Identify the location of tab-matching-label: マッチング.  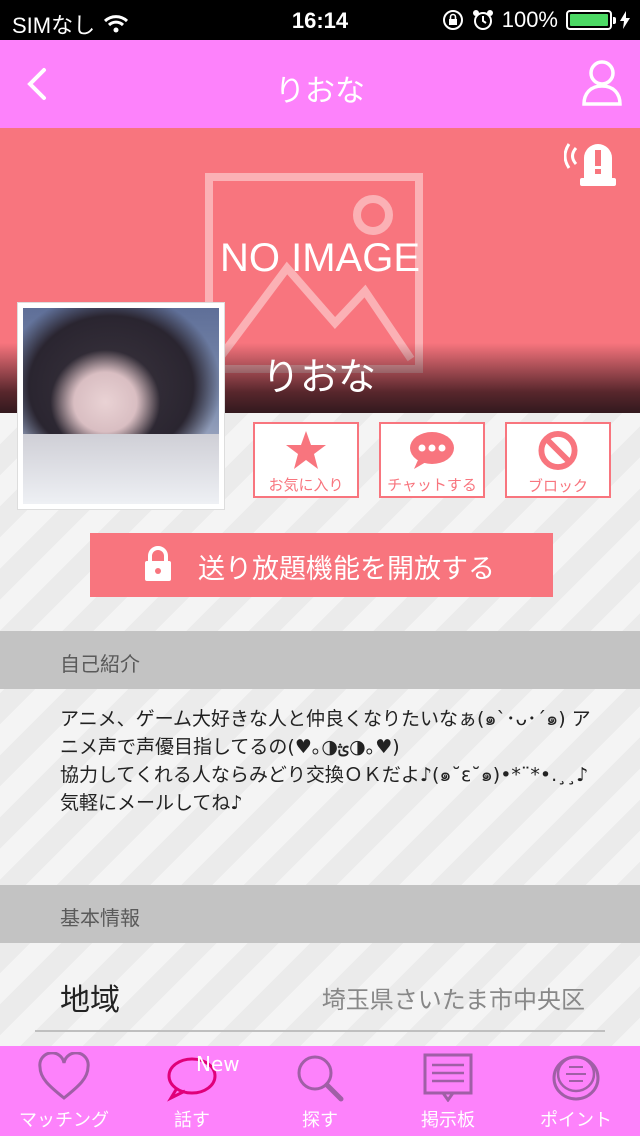
(64, 1120).